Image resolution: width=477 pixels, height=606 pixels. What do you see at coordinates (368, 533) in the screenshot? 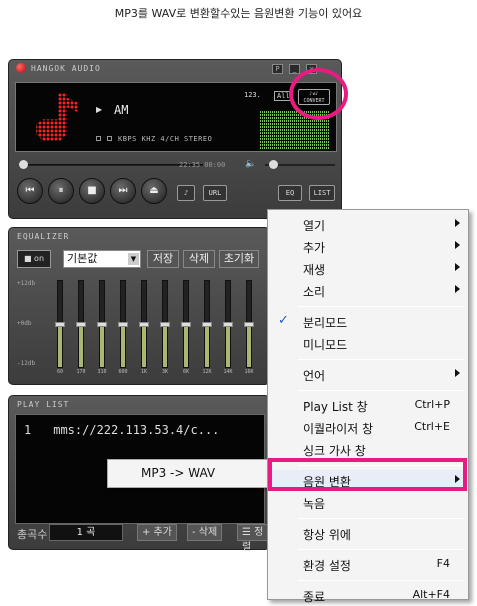
I see `menu-item-17: 항상 위에` at bounding box center [368, 533].